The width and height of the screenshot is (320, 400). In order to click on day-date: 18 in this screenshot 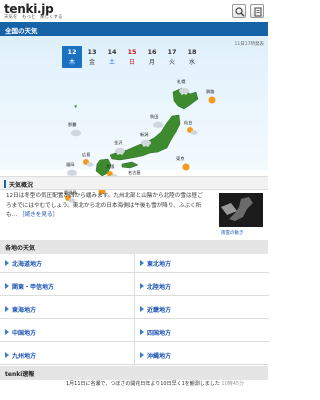, I will do `click(192, 52)`.